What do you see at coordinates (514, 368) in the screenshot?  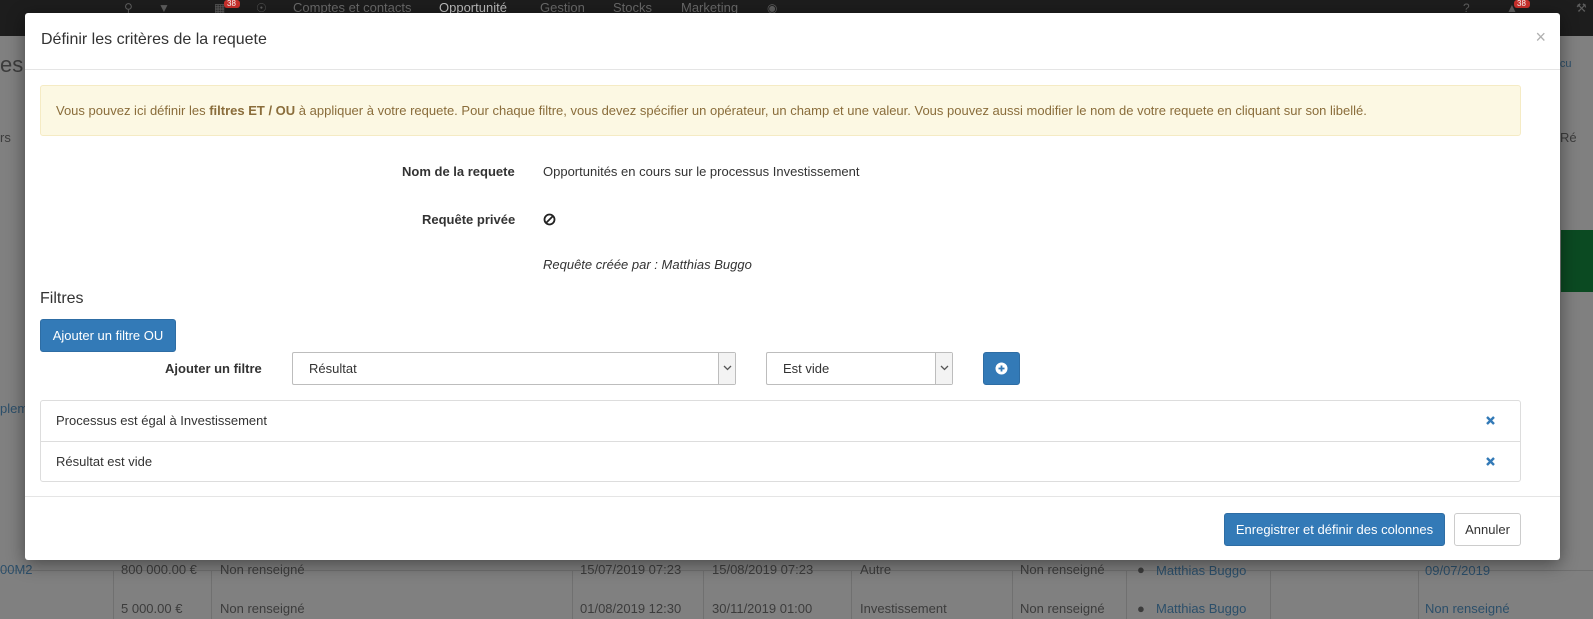 I see `field-select: Résultat` at bounding box center [514, 368].